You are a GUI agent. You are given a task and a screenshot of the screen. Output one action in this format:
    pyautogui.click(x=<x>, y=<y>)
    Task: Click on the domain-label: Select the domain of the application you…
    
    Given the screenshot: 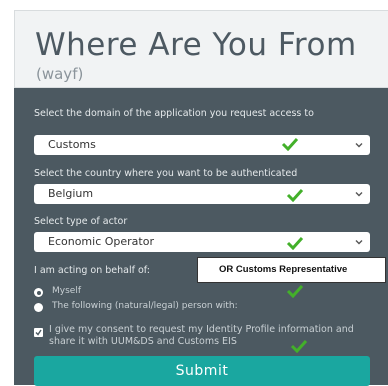 What is the action you would take?
    pyautogui.click(x=174, y=113)
    